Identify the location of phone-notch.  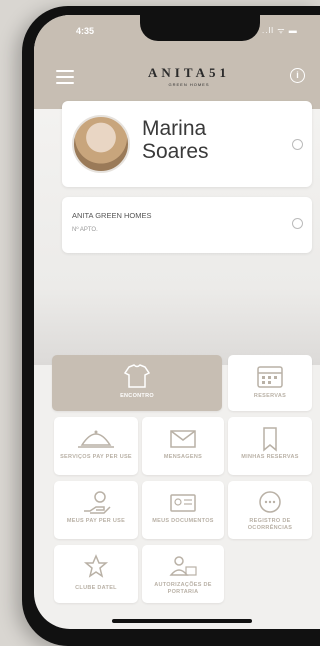
(200, 28).